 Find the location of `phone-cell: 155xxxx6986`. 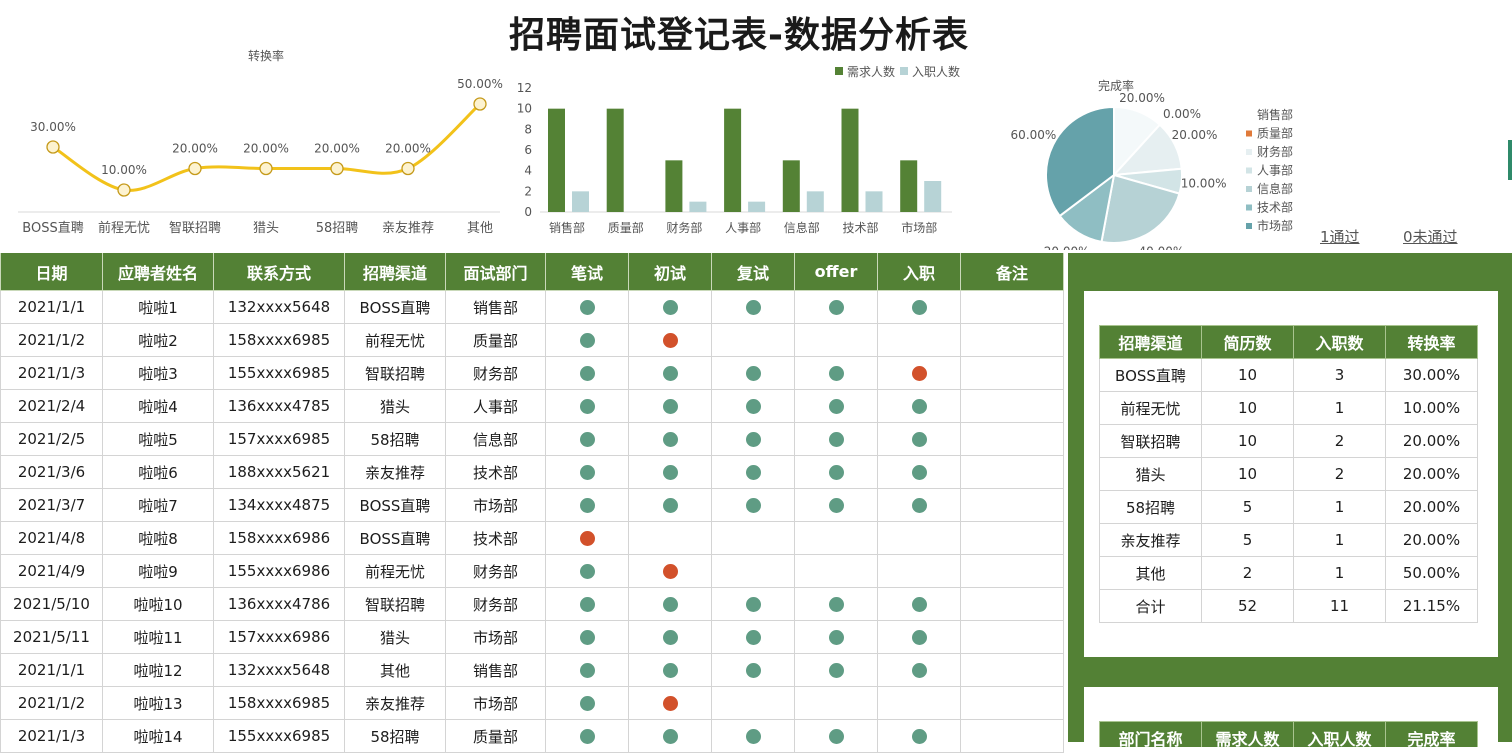

phone-cell: 155xxxx6986 is located at coordinates (279, 571).